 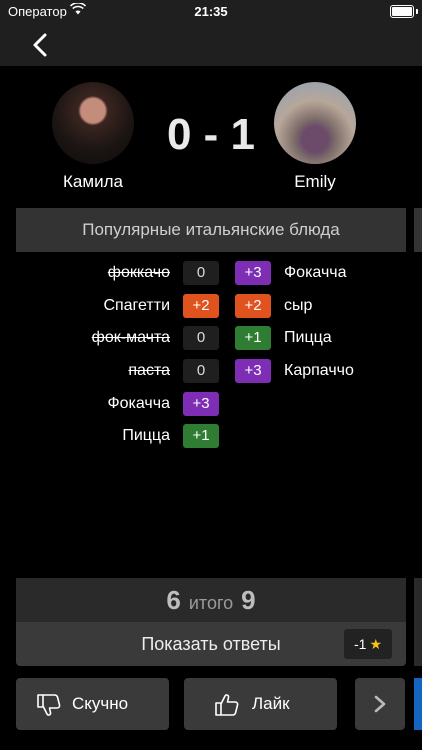 I want to click on right-total: 9, so click(x=248, y=600).